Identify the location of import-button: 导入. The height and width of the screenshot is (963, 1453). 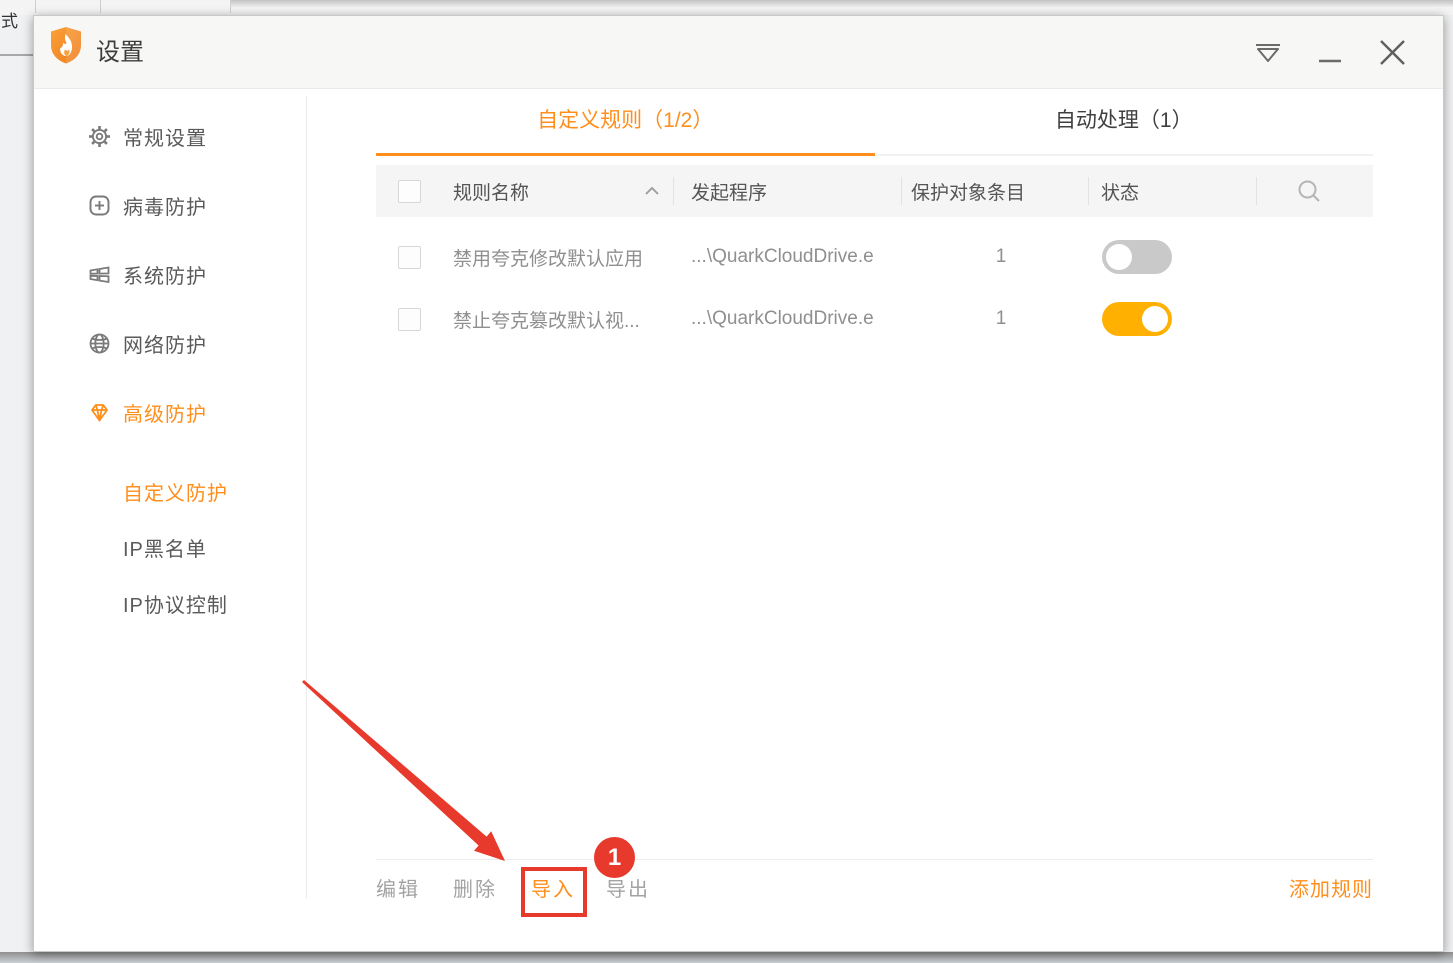
(553, 890).